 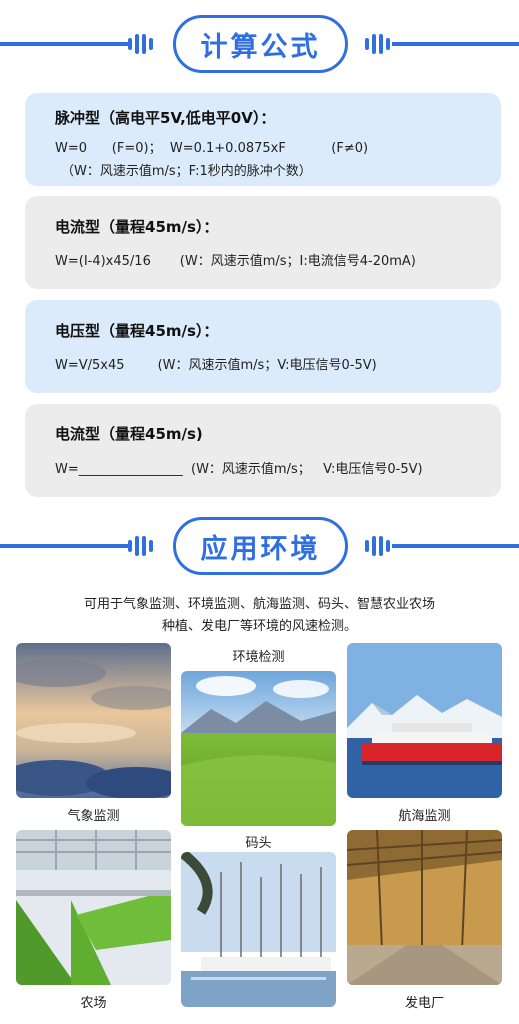 I want to click on marine-photo, so click(x=424, y=720).